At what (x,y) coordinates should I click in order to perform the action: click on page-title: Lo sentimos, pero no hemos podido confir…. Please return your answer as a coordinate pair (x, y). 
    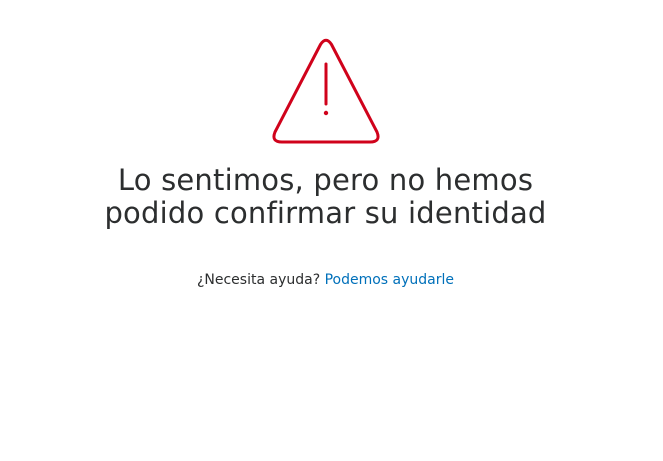
    Looking at the image, I should click on (325, 197).